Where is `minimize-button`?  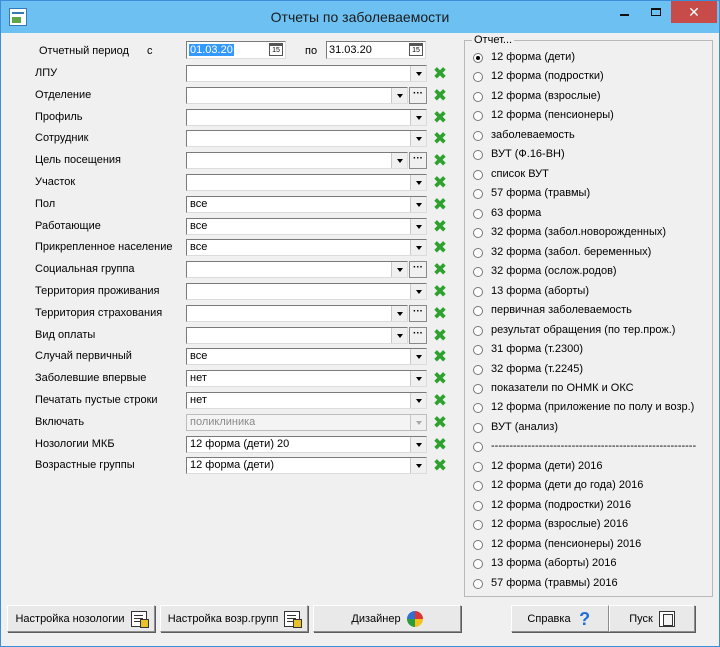
minimize-button is located at coordinates (624, 12).